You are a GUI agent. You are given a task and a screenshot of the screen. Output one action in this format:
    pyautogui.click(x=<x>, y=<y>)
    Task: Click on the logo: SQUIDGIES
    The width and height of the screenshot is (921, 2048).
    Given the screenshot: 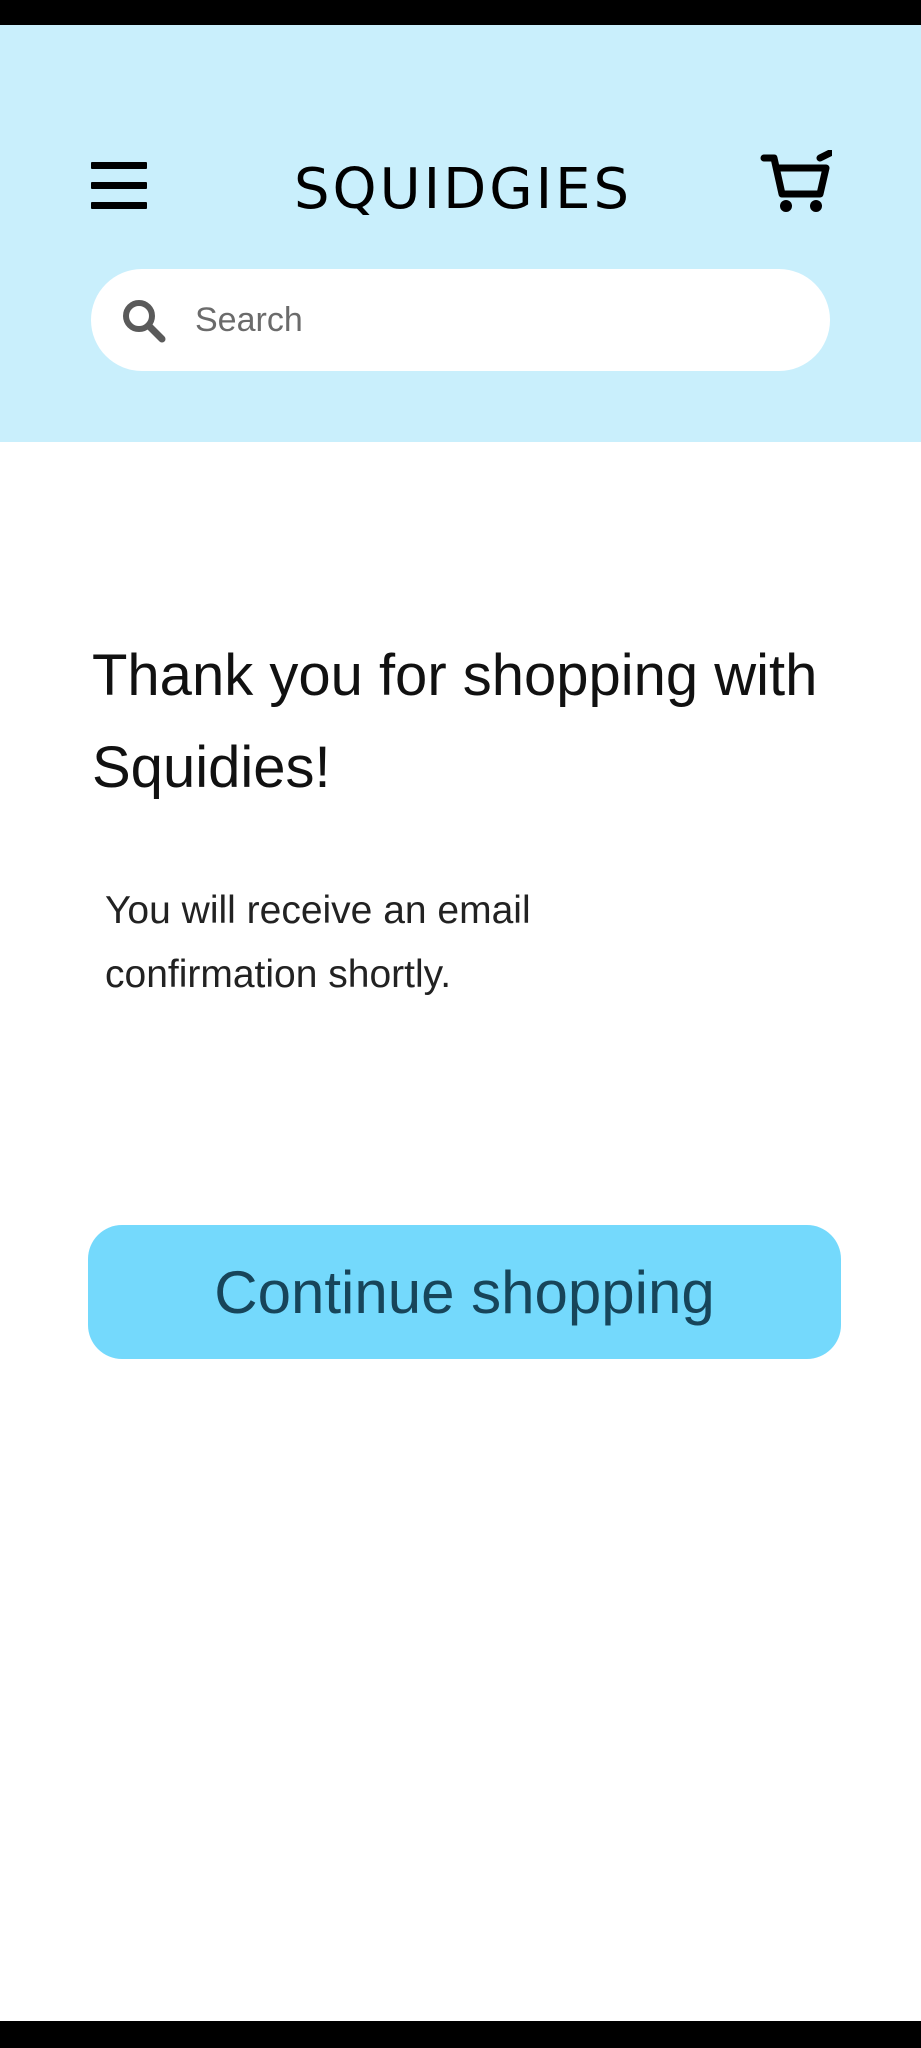 What is the action you would take?
    pyautogui.click(x=463, y=190)
    